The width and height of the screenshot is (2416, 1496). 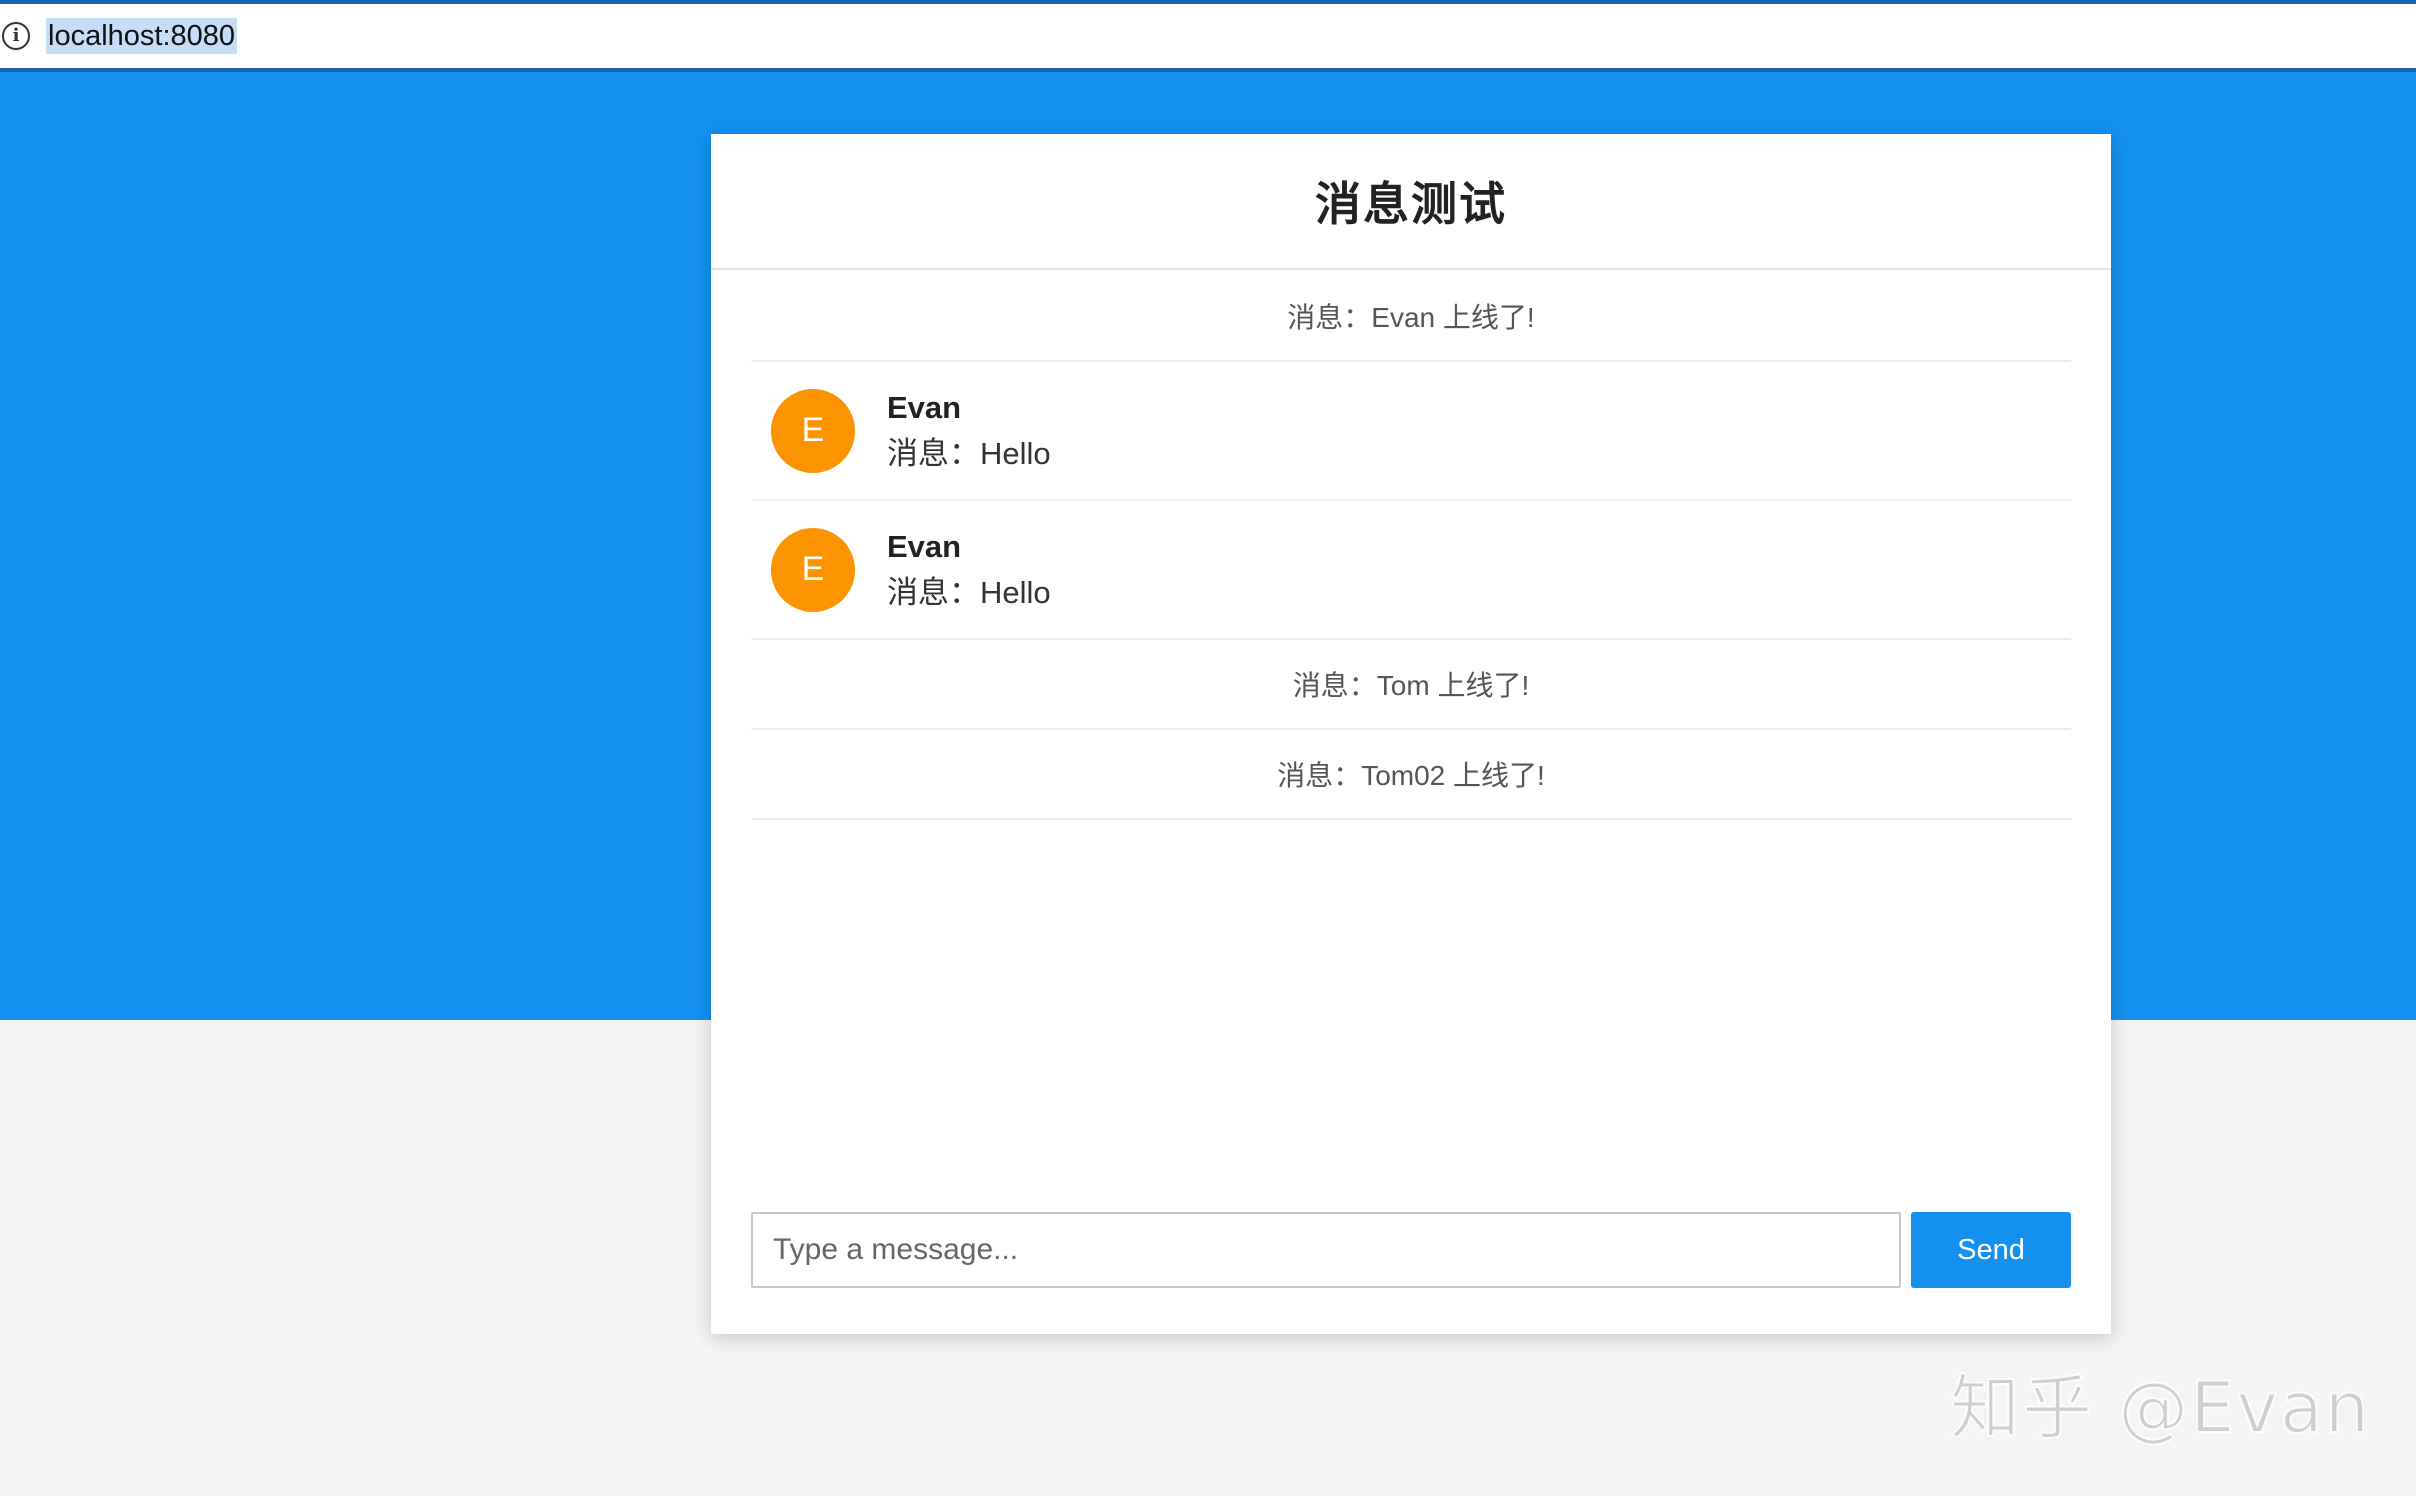 I want to click on send-button: Send, so click(x=1991, y=1250).